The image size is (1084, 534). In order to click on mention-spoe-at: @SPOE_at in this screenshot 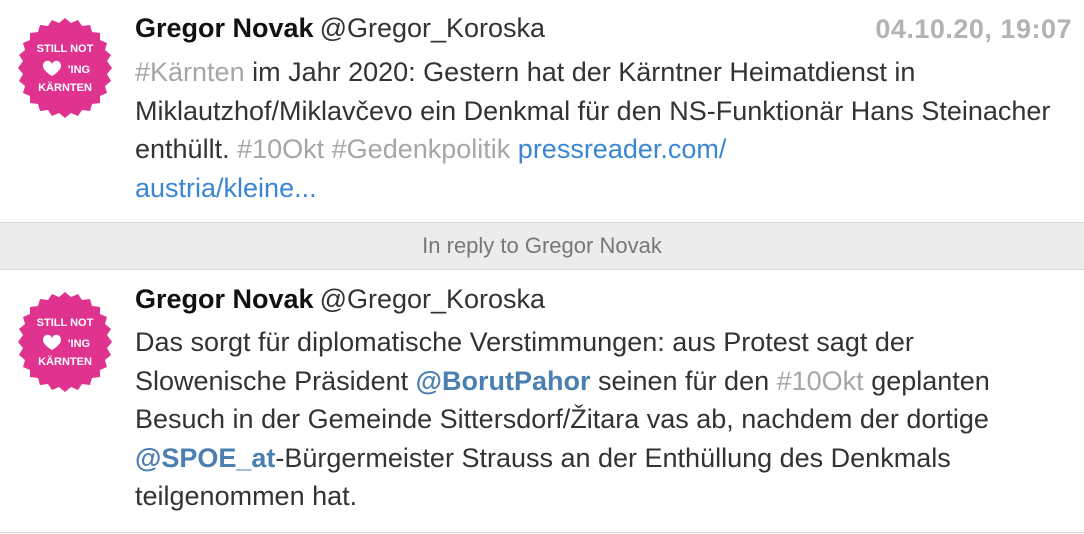, I will do `click(205, 458)`.